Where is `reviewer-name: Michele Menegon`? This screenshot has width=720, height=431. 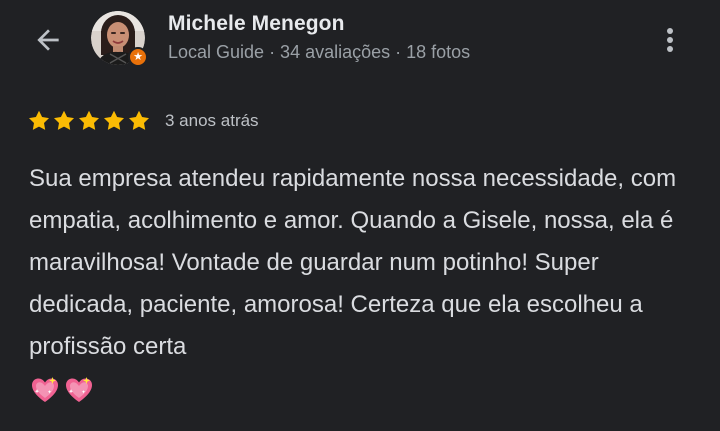 reviewer-name: Michele Menegon is located at coordinates (256, 24).